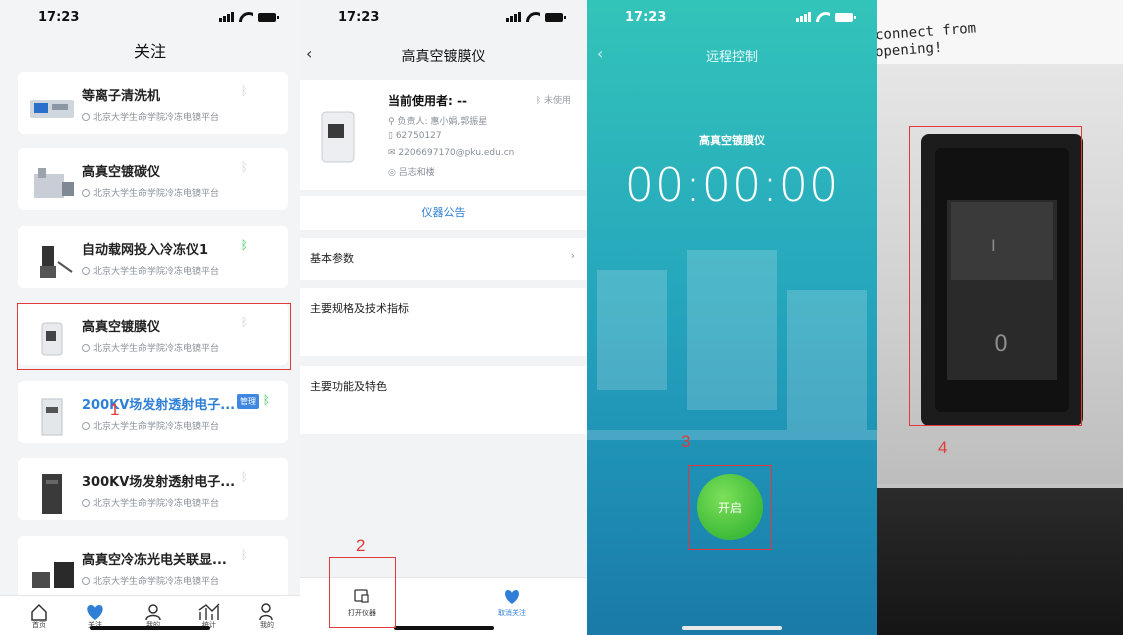 This screenshot has width=1123, height=635. What do you see at coordinates (153, 612) in the screenshot?
I see `user-icon` at bounding box center [153, 612].